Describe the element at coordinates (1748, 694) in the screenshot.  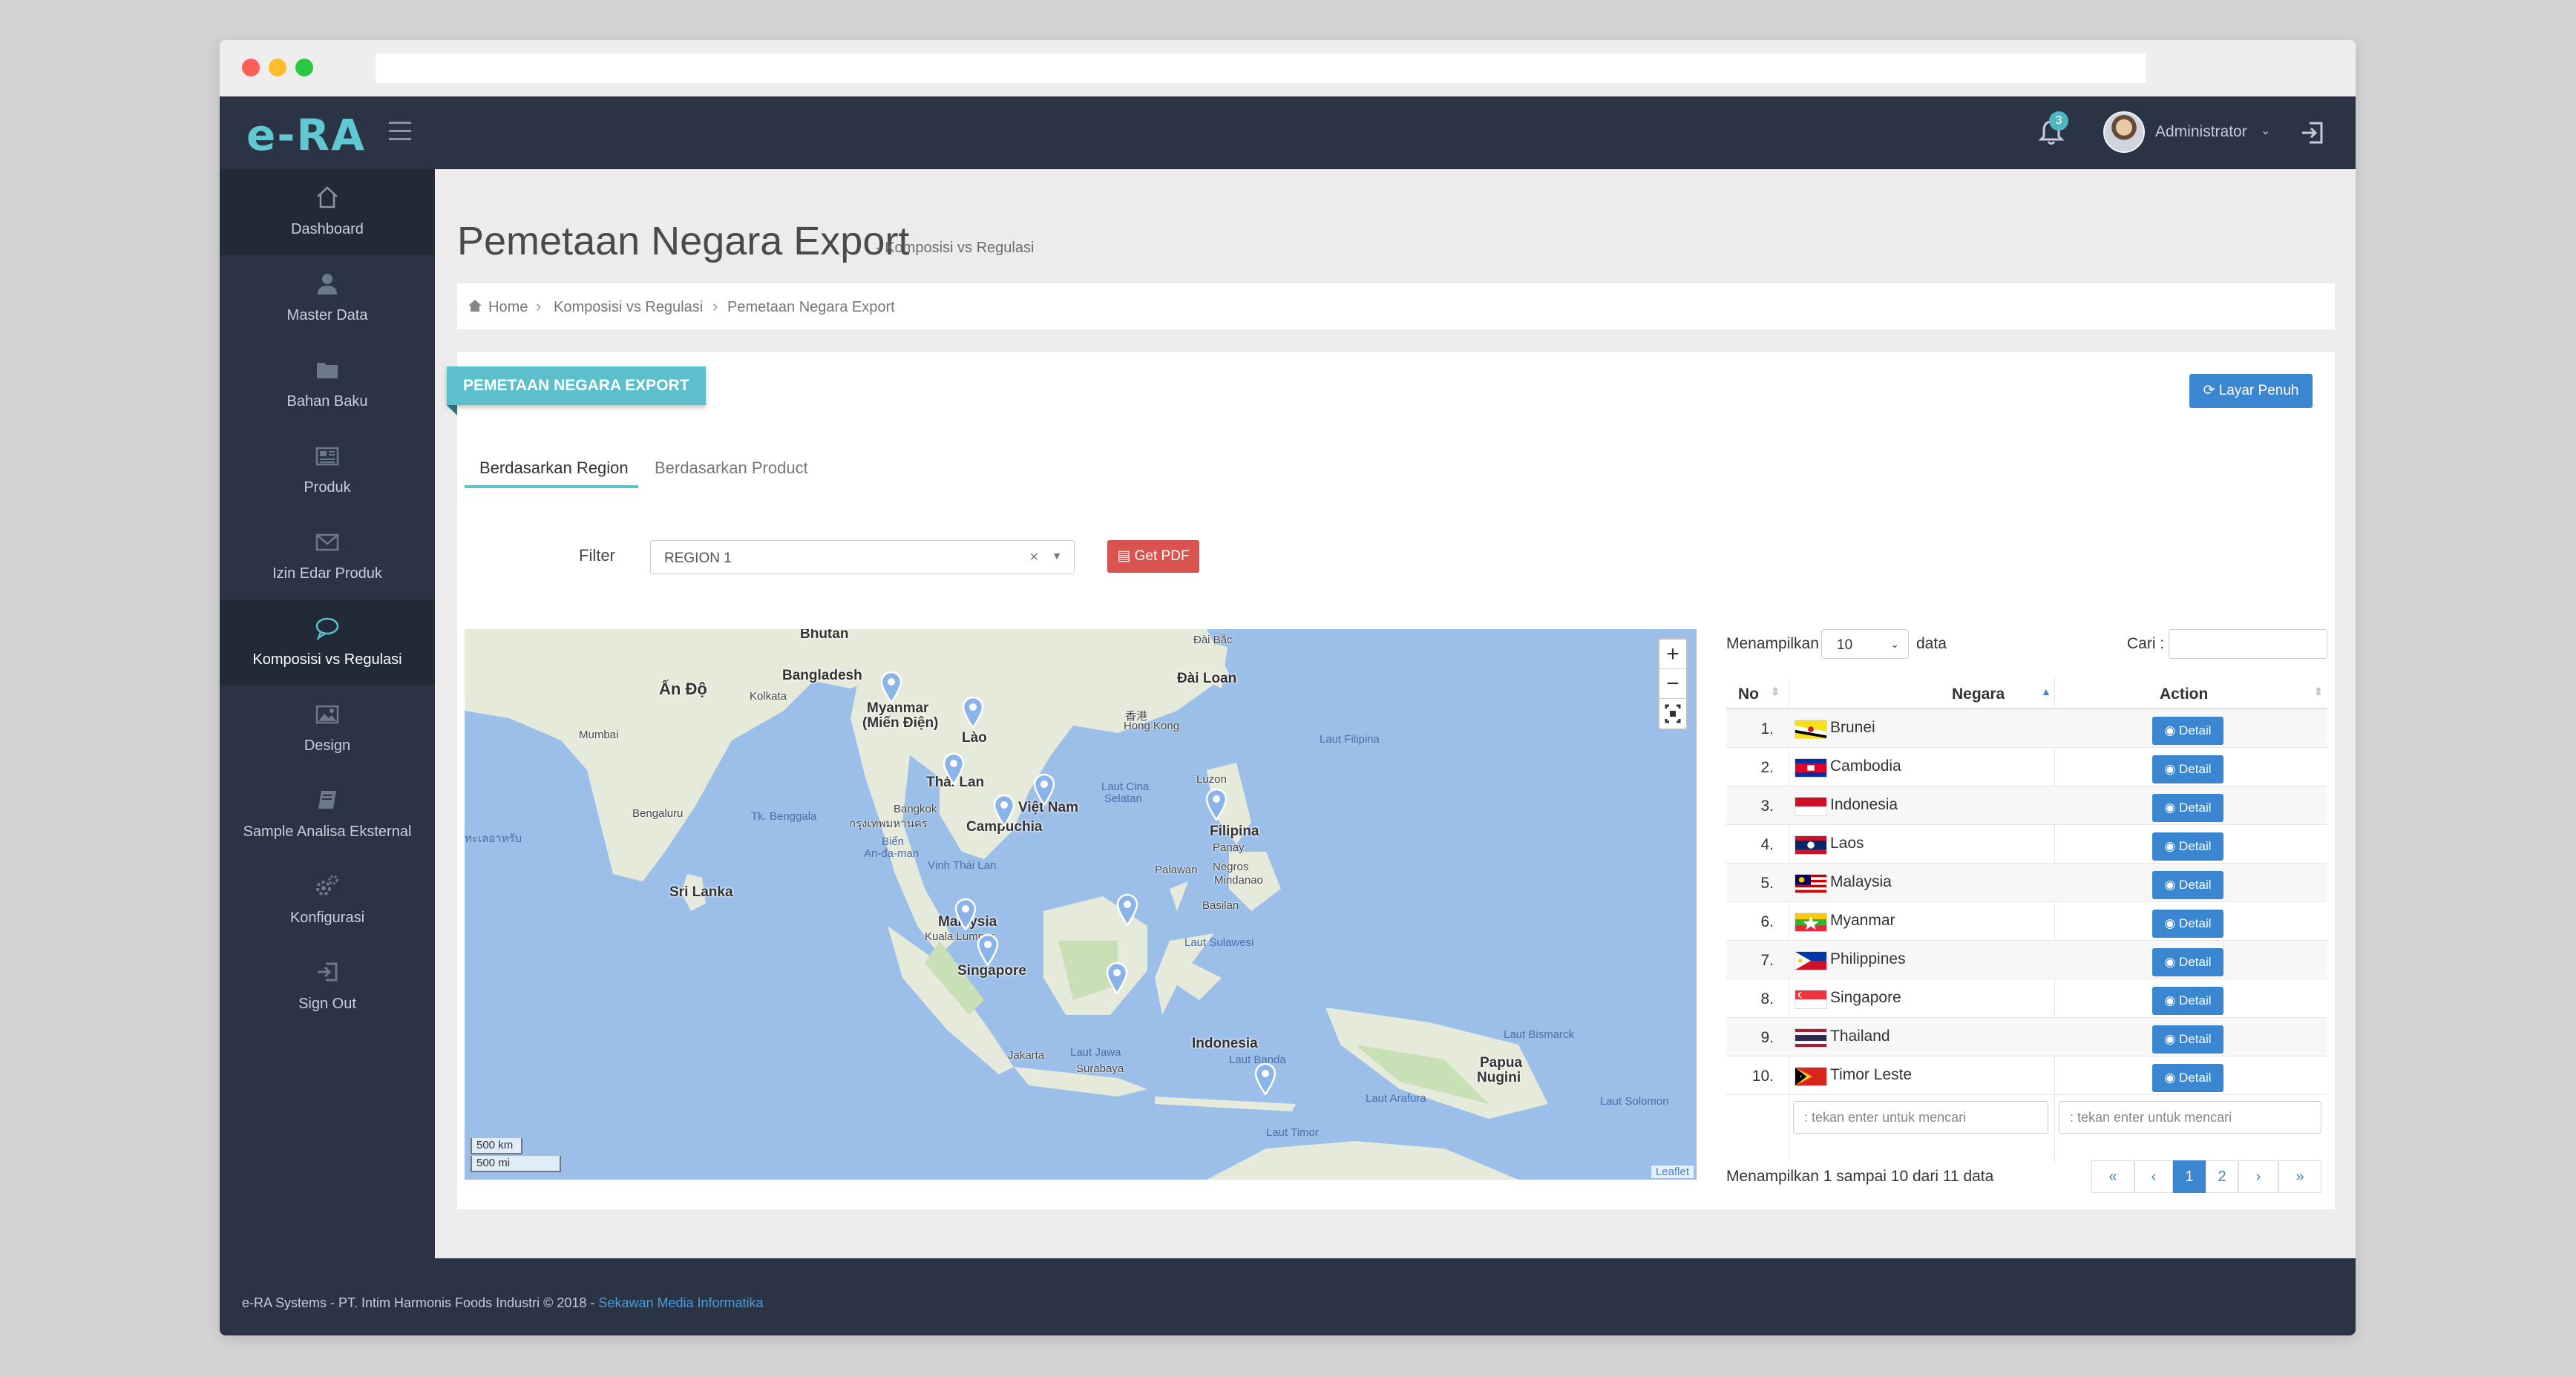
I see `col-header-no: No` at that location.